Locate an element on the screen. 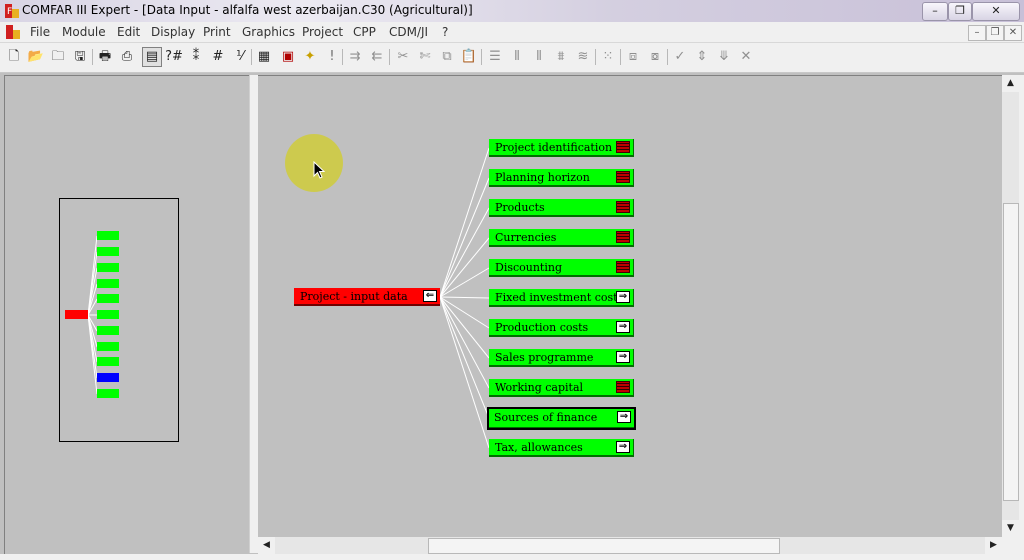 Image resolution: width=1024 pixels, height=560 pixels. tree-collapse-icon: ⇇ is located at coordinates (377, 57).